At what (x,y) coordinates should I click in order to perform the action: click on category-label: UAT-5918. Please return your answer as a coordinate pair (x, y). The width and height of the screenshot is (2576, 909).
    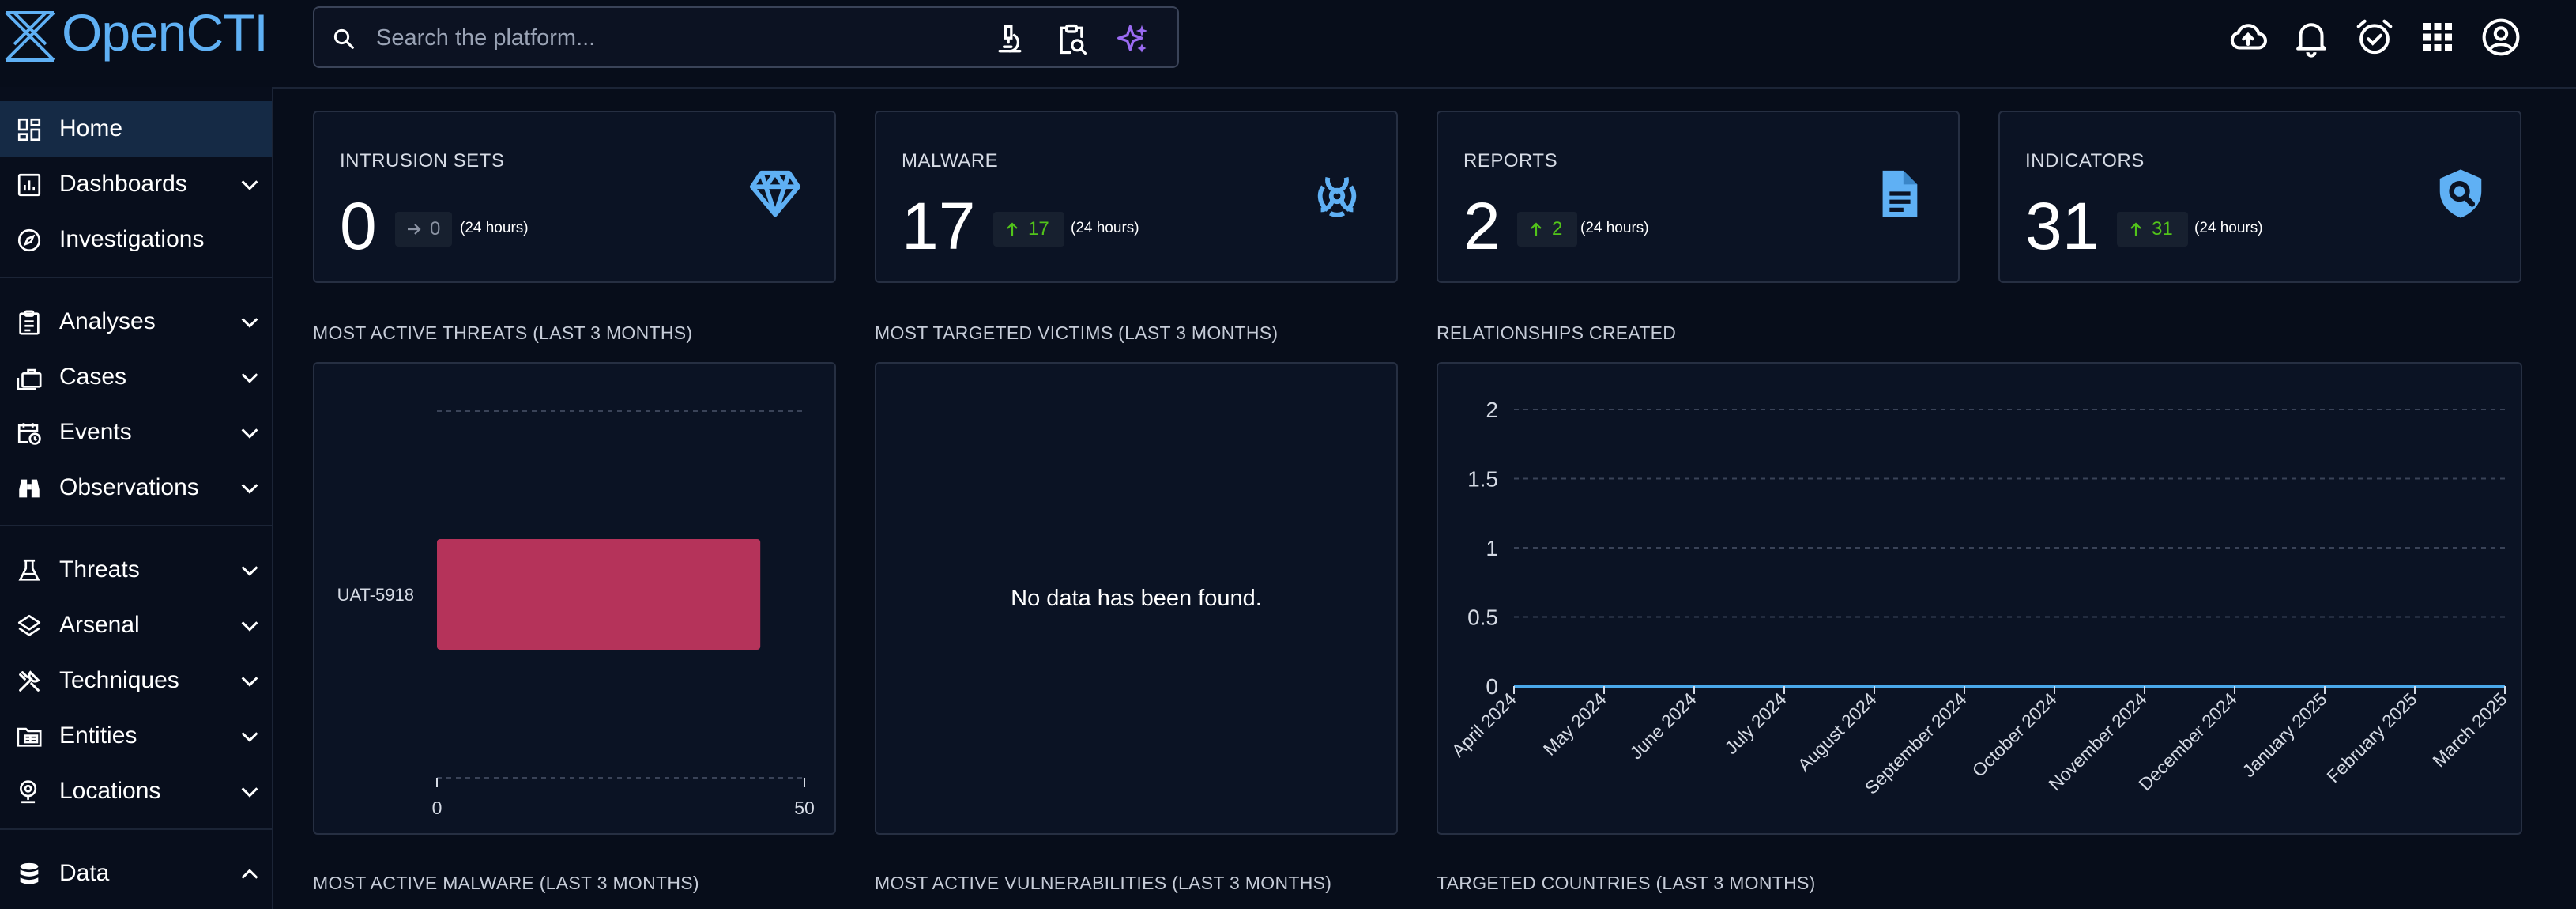
    Looking at the image, I should click on (375, 595).